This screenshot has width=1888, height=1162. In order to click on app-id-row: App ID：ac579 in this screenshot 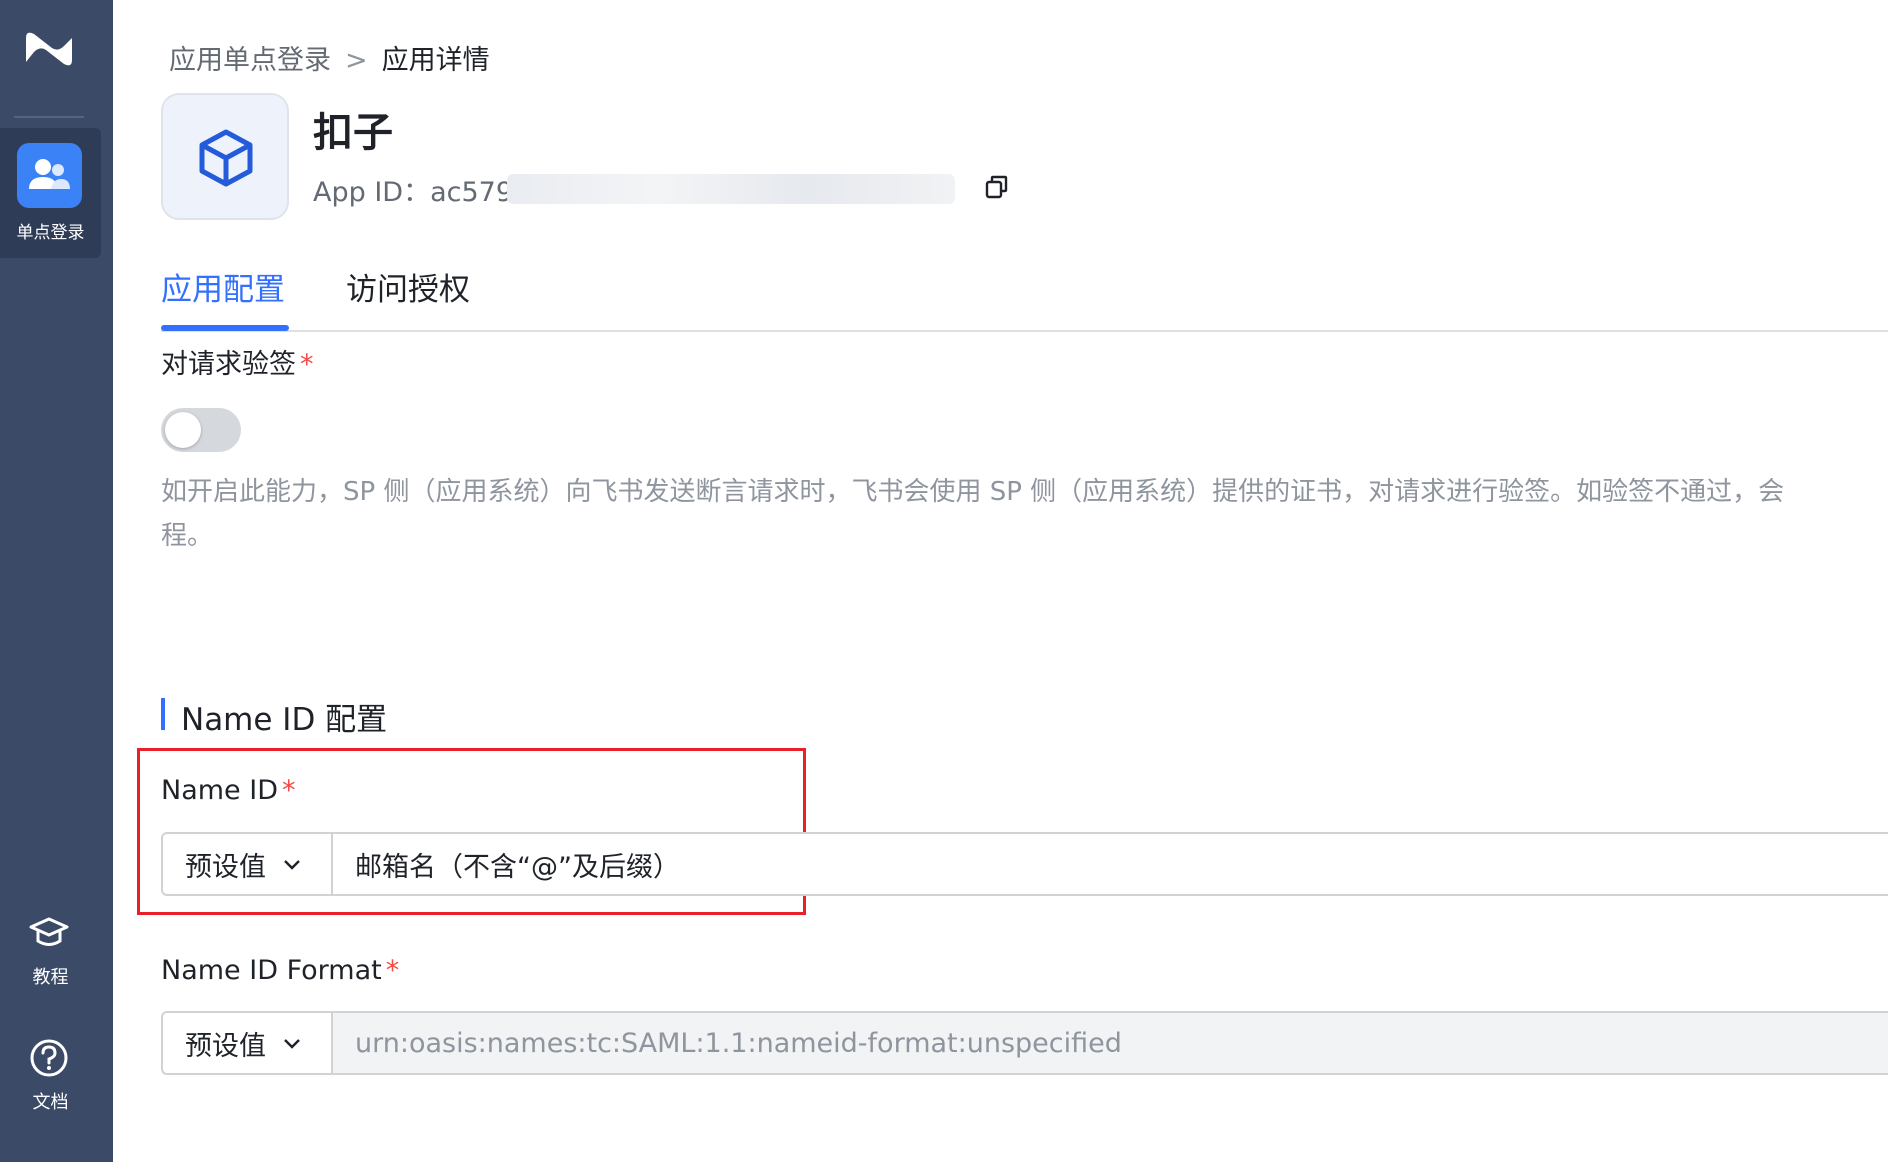, I will do `click(413, 189)`.